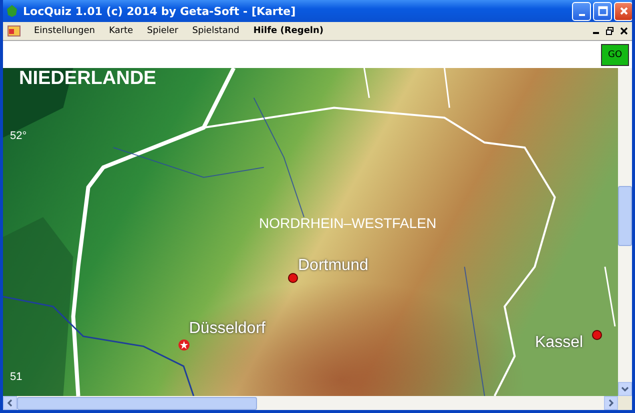 Image resolution: width=635 pixels, height=413 pixels. I want to click on minimize-icon, so click(581, 15).